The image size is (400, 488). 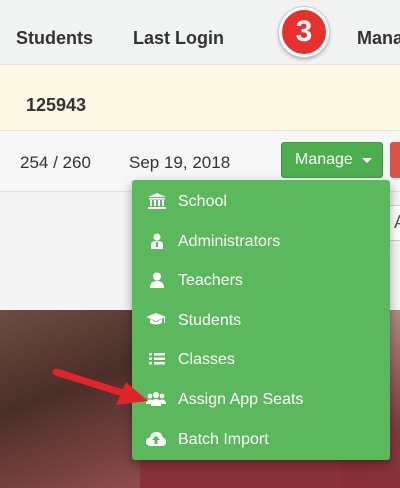 I want to click on manage-dropdown-button: Manage, so click(x=332, y=160).